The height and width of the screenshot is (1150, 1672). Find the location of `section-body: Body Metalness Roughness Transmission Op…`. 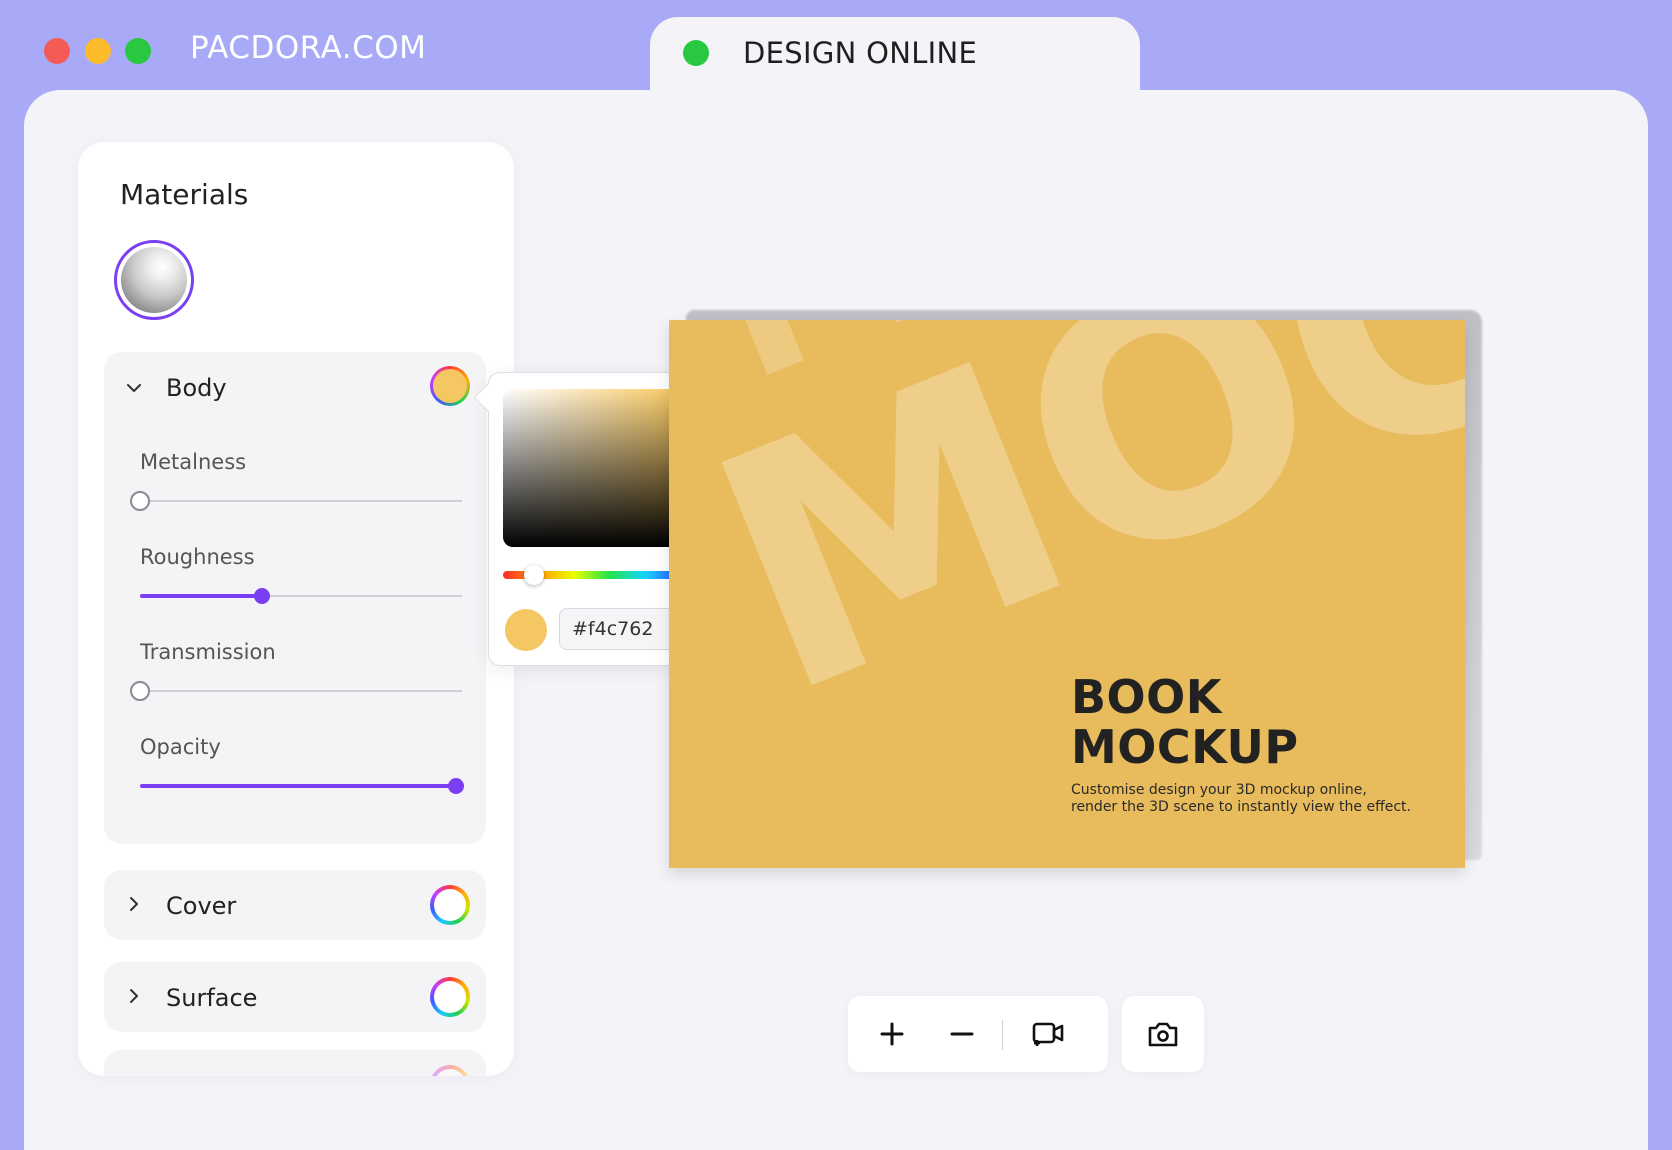

section-body: Body Metalness Roughness Transmission Op… is located at coordinates (295, 598).